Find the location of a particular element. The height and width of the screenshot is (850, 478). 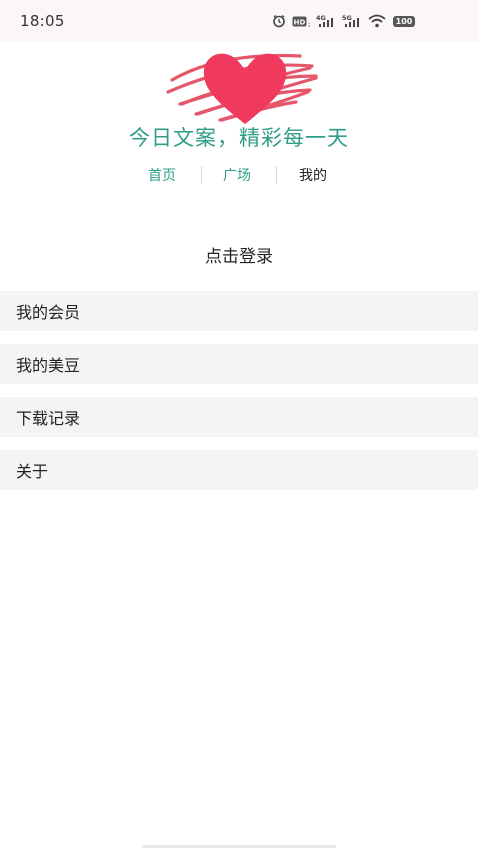

svg-text: HD is located at coordinates (300, 22).